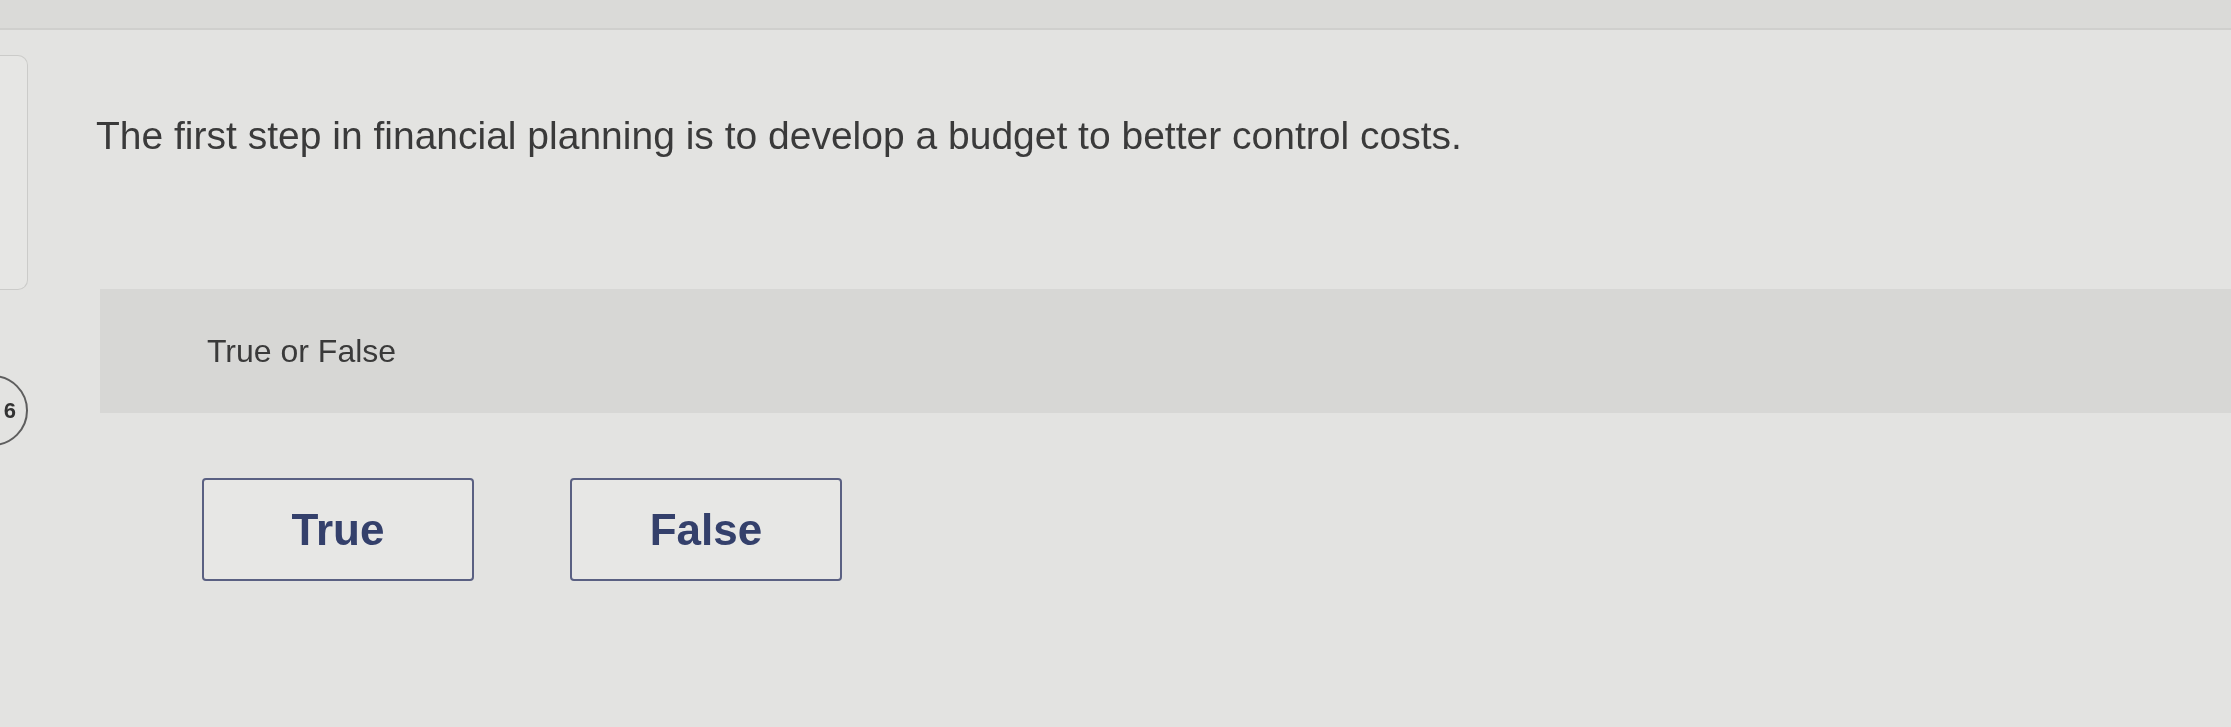 The height and width of the screenshot is (727, 2231). What do you see at coordinates (338, 529) in the screenshot?
I see `answer-option: True` at bounding box center [338, 529].